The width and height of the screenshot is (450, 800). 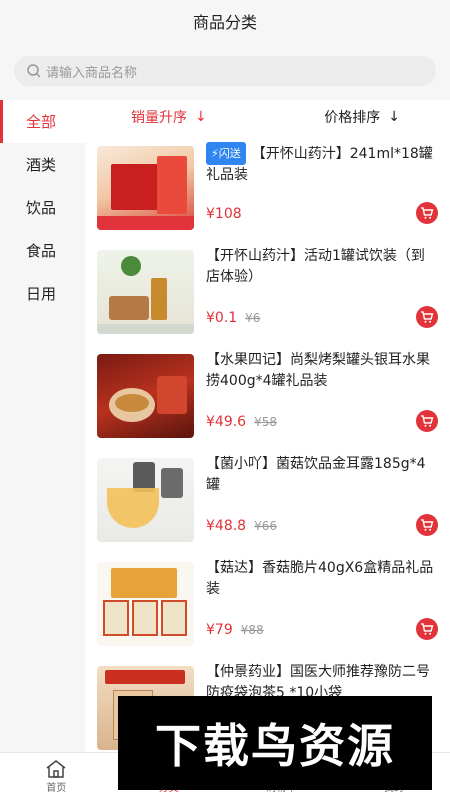 I want to click on tab-label: 首页, so click(x=56, y=788).